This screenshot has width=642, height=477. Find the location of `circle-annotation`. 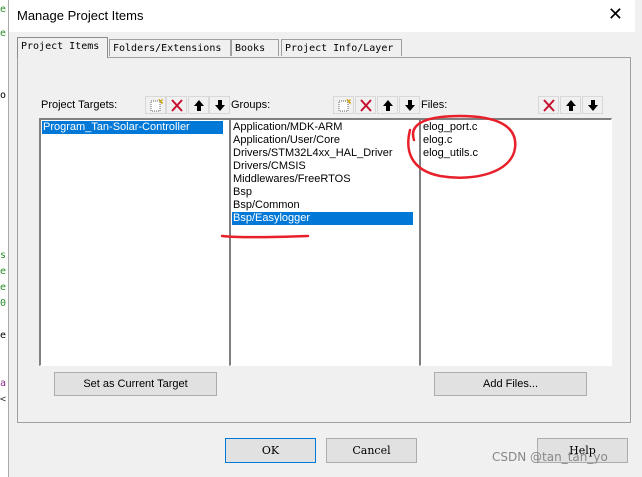

circle-annotation is located at coordinates (462, 146).